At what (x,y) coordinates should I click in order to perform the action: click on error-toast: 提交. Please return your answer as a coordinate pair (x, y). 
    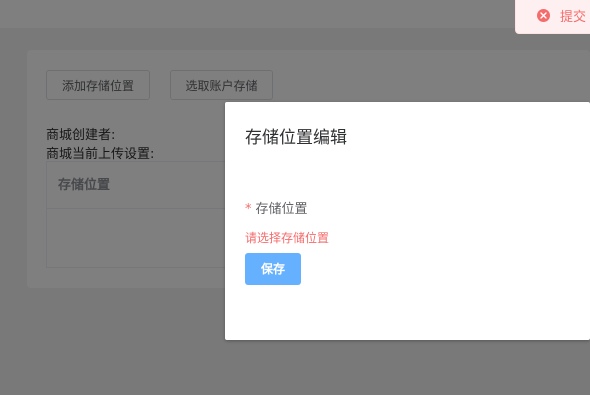
    Looking at the image, I should click on (552, 17).